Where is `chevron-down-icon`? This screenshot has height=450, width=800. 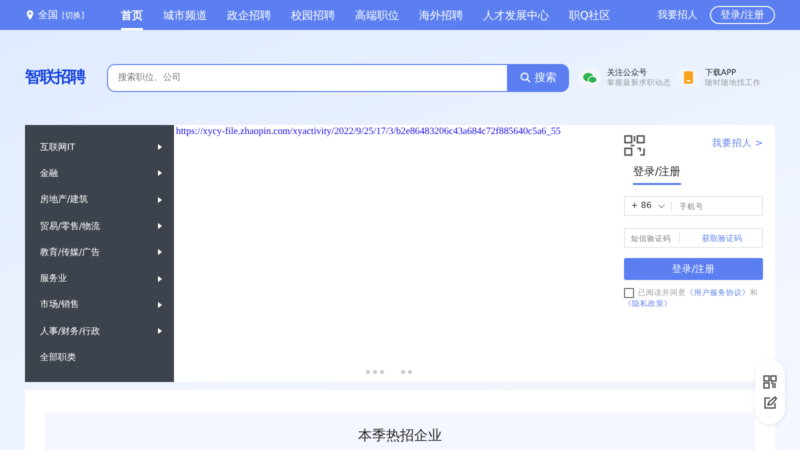
chevron-down-icon is located at coordinates (661, 206).